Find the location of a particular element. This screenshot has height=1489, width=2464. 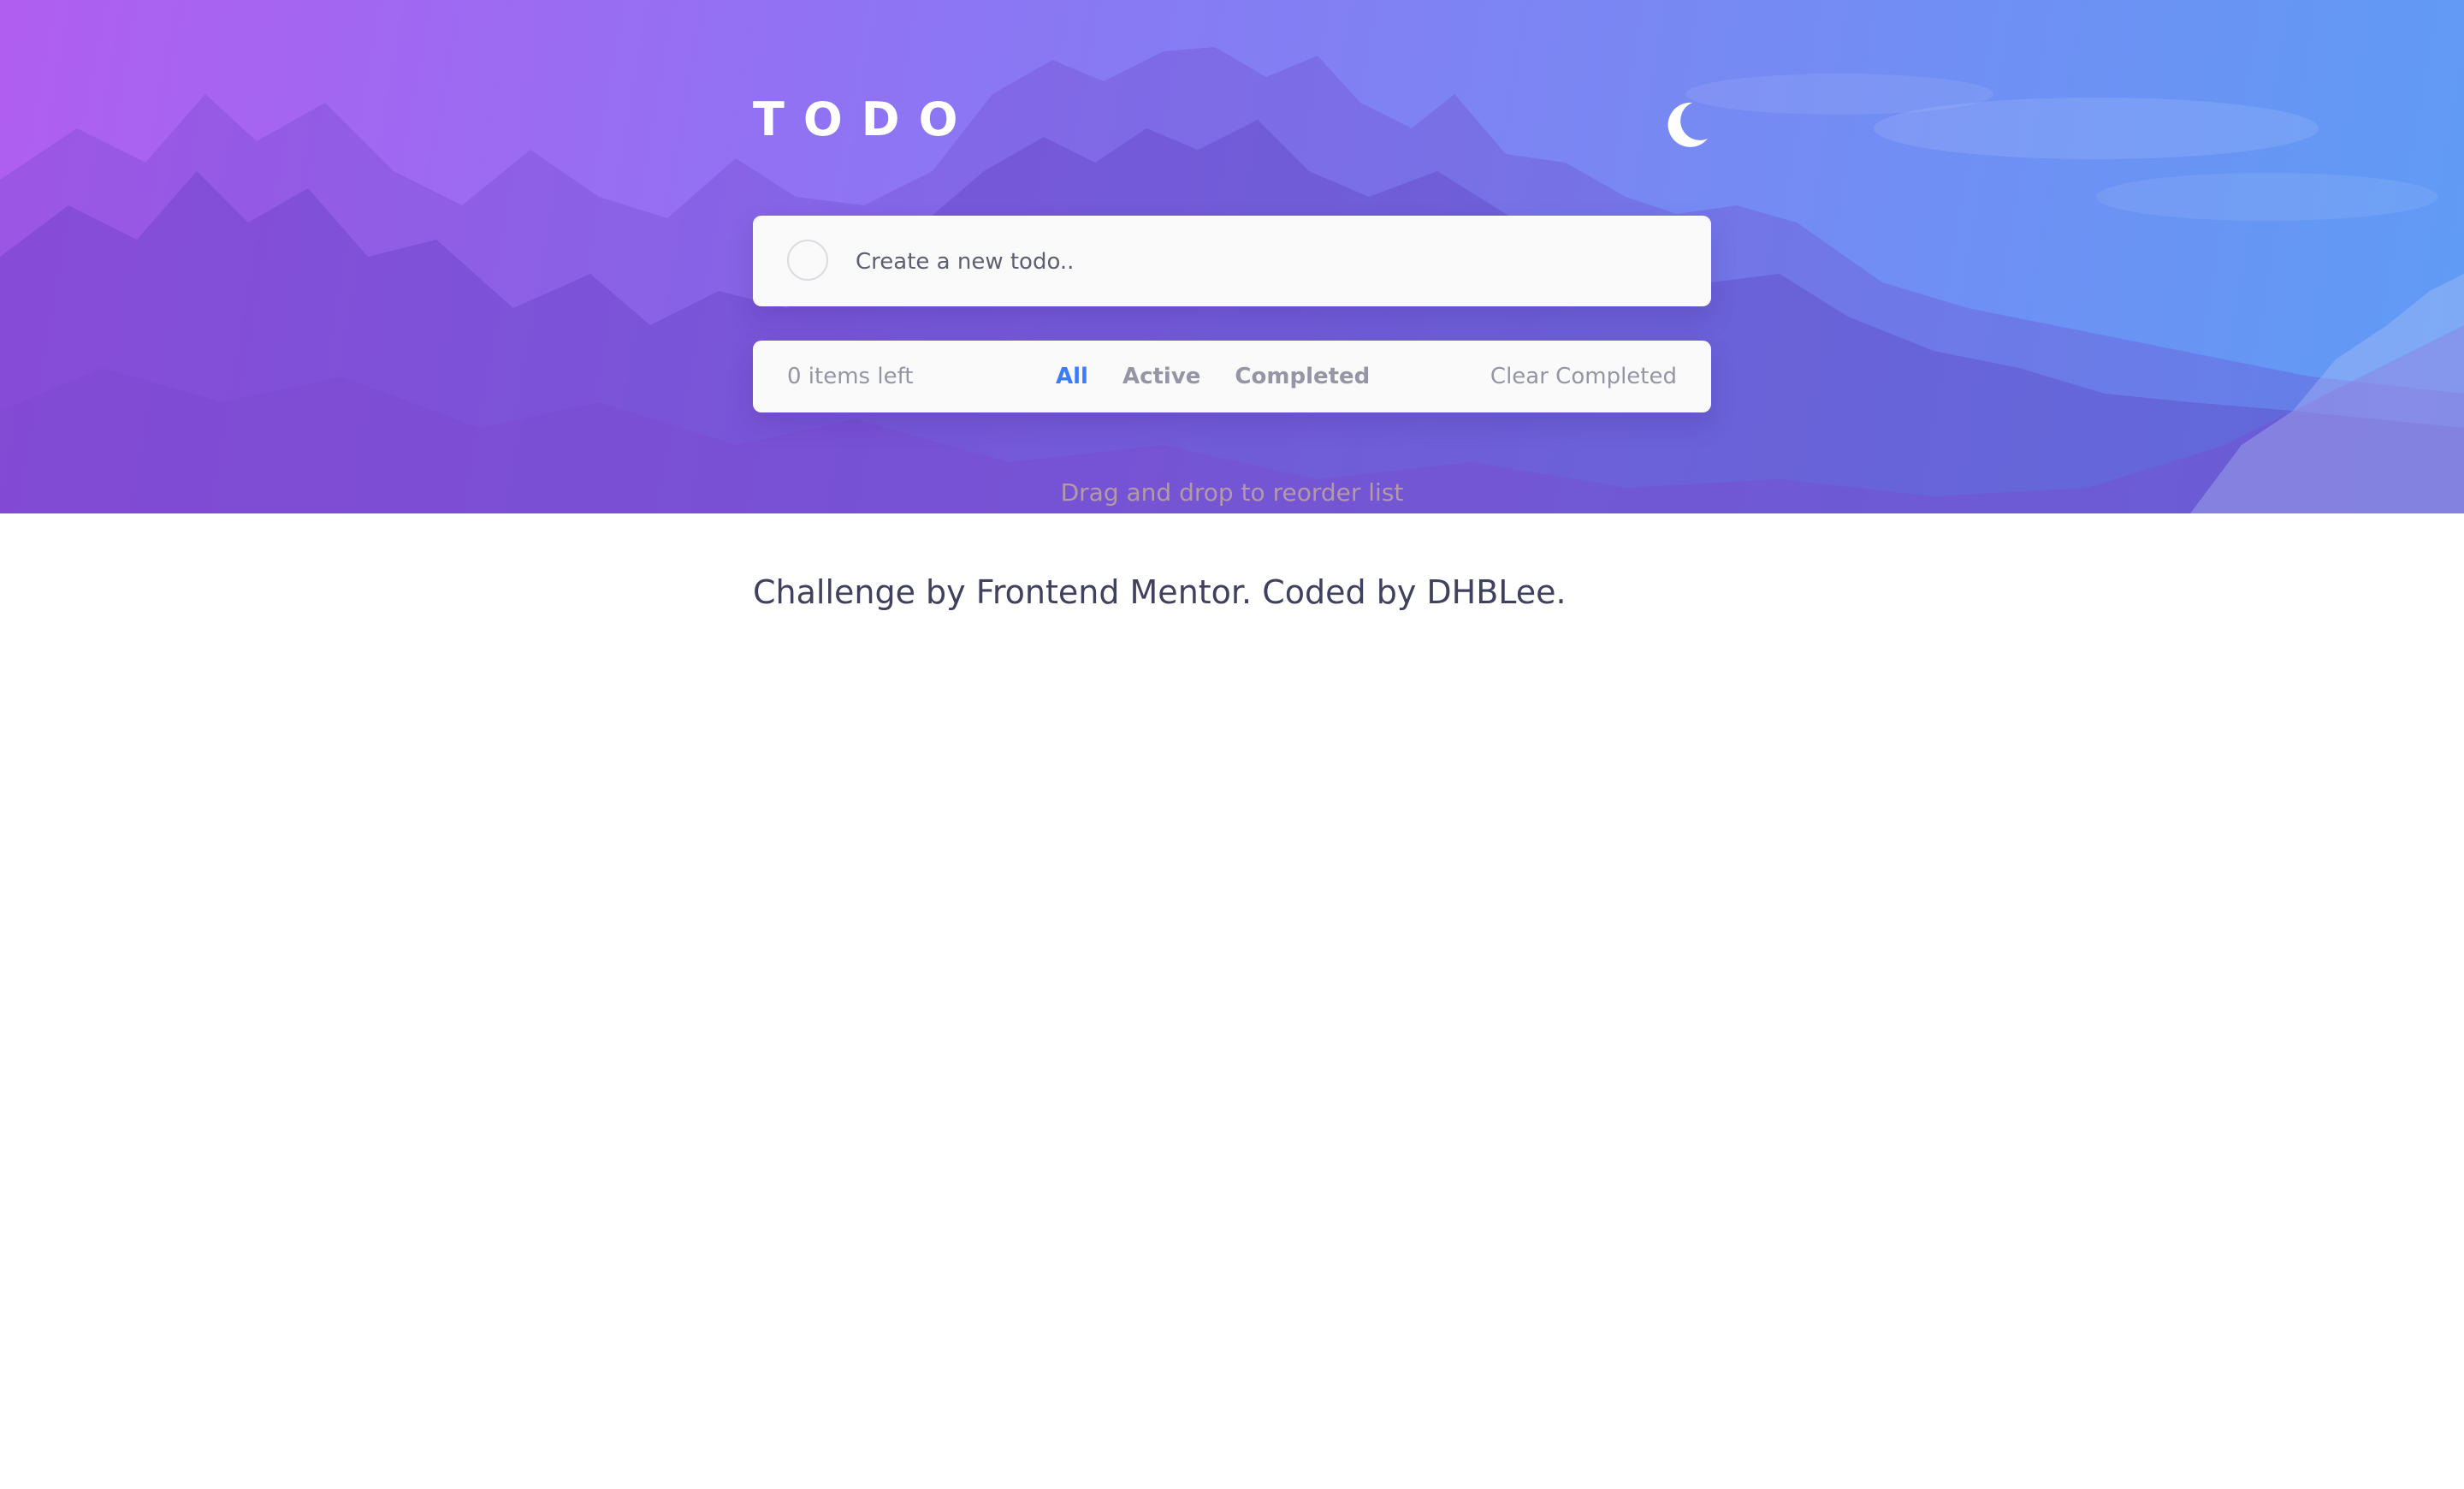

clear-completed-button: Clear Completed is located at coordinates (1583, 376).